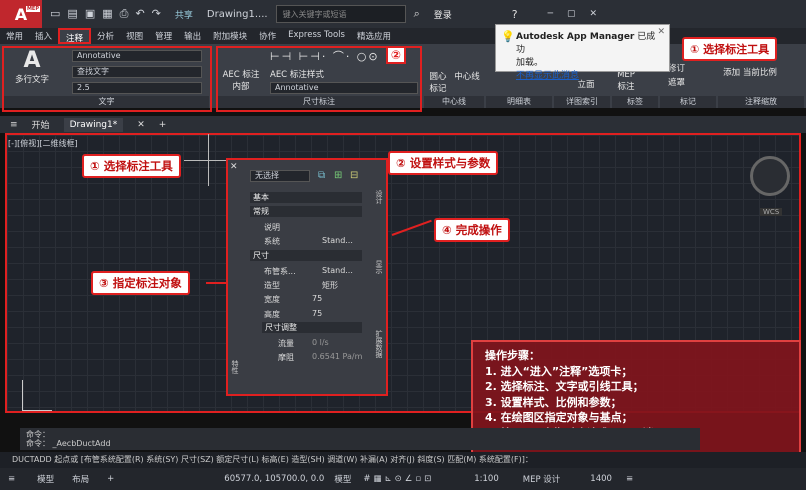  Describe the element at coordinates (317, 313) in the screenshot. I see `height-value: 75` at that location.